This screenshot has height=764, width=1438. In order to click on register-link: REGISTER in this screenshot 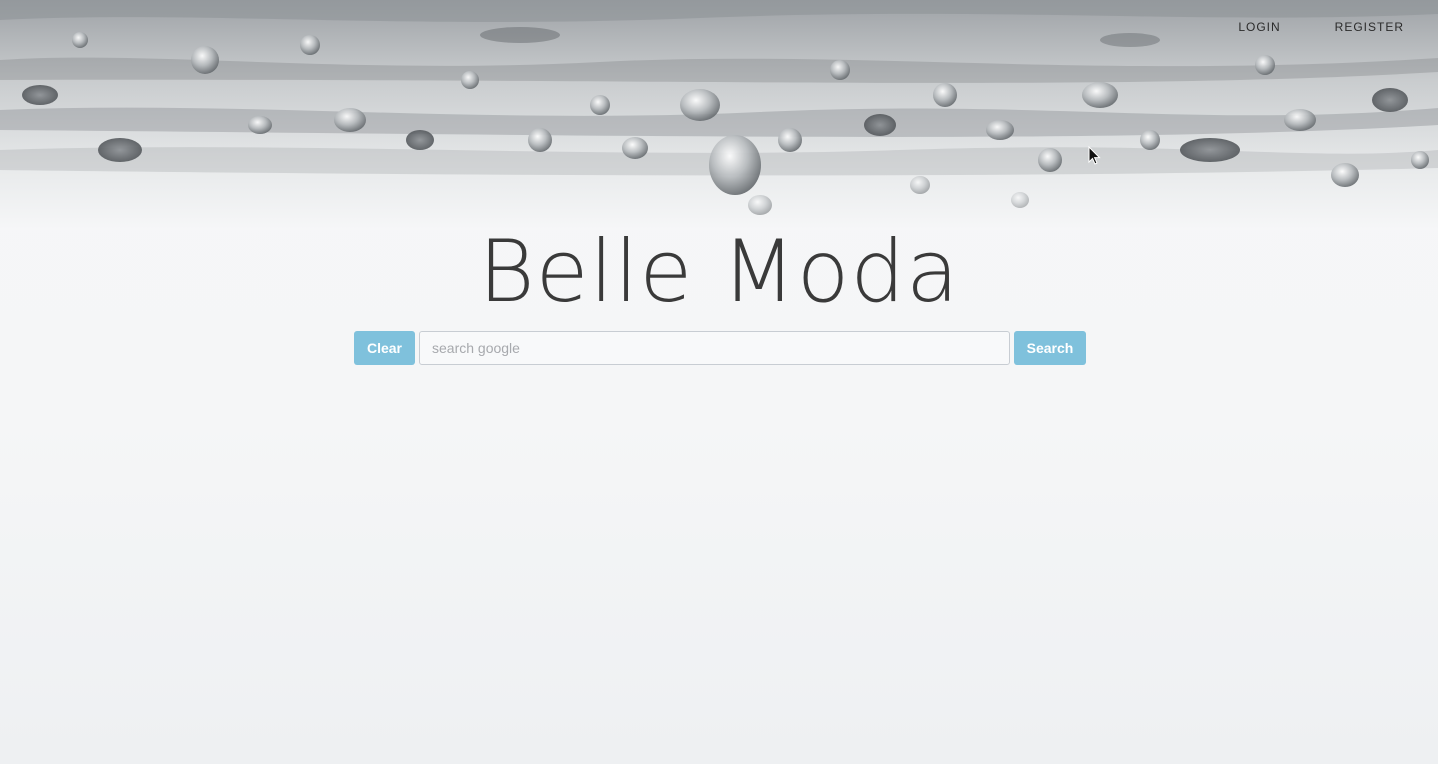, I will do `click(1369, 27)`.